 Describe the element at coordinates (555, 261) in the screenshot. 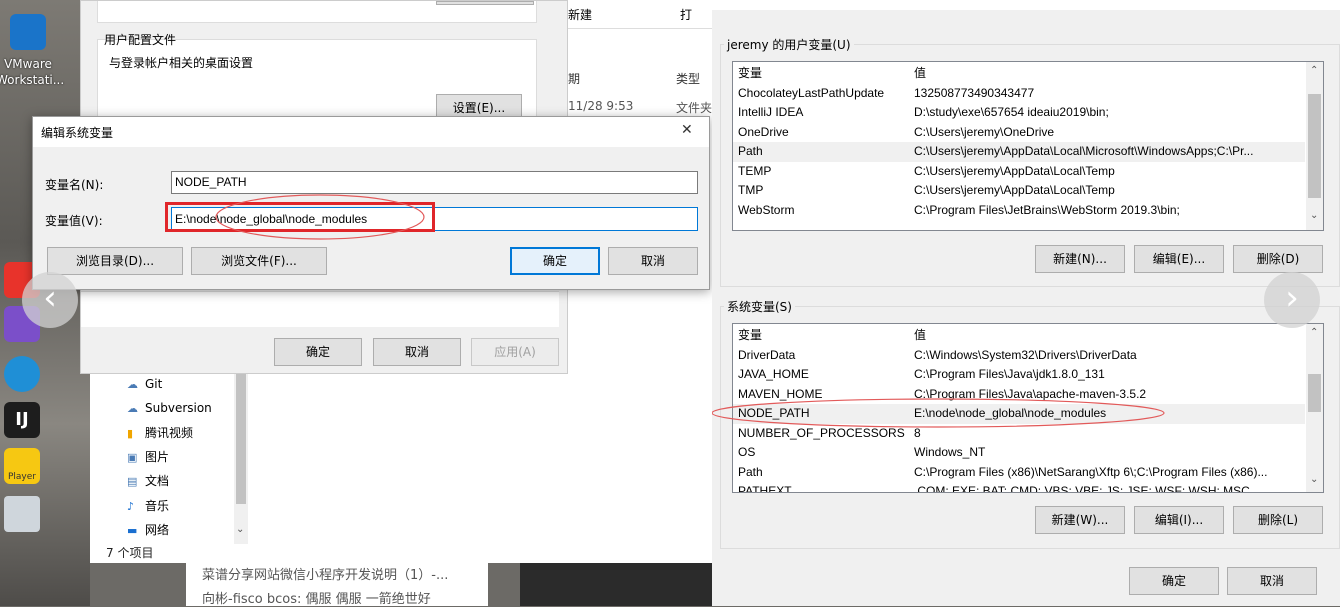

I see `dialog-ok-button: 确定` at that location.